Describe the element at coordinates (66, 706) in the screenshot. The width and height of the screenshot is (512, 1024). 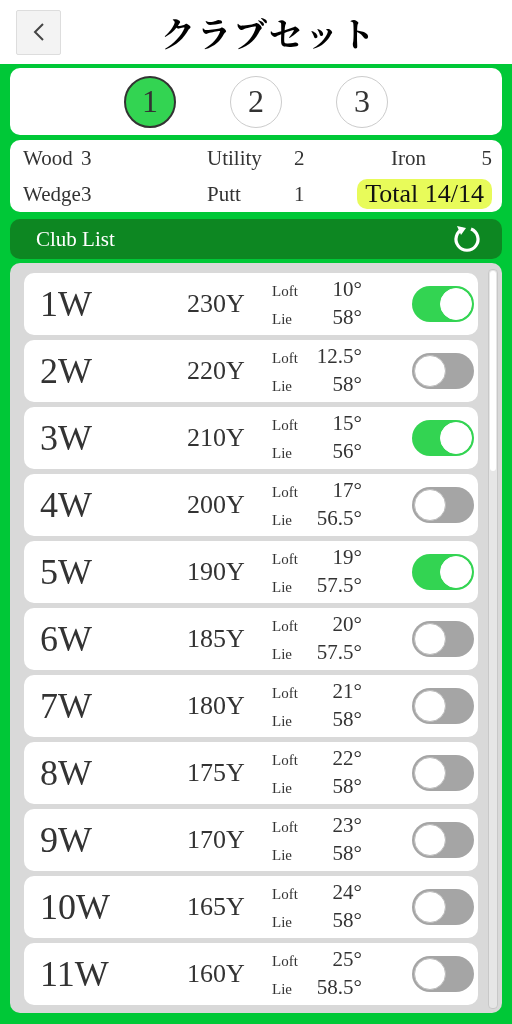
I see `club-name: 7W` at that location.